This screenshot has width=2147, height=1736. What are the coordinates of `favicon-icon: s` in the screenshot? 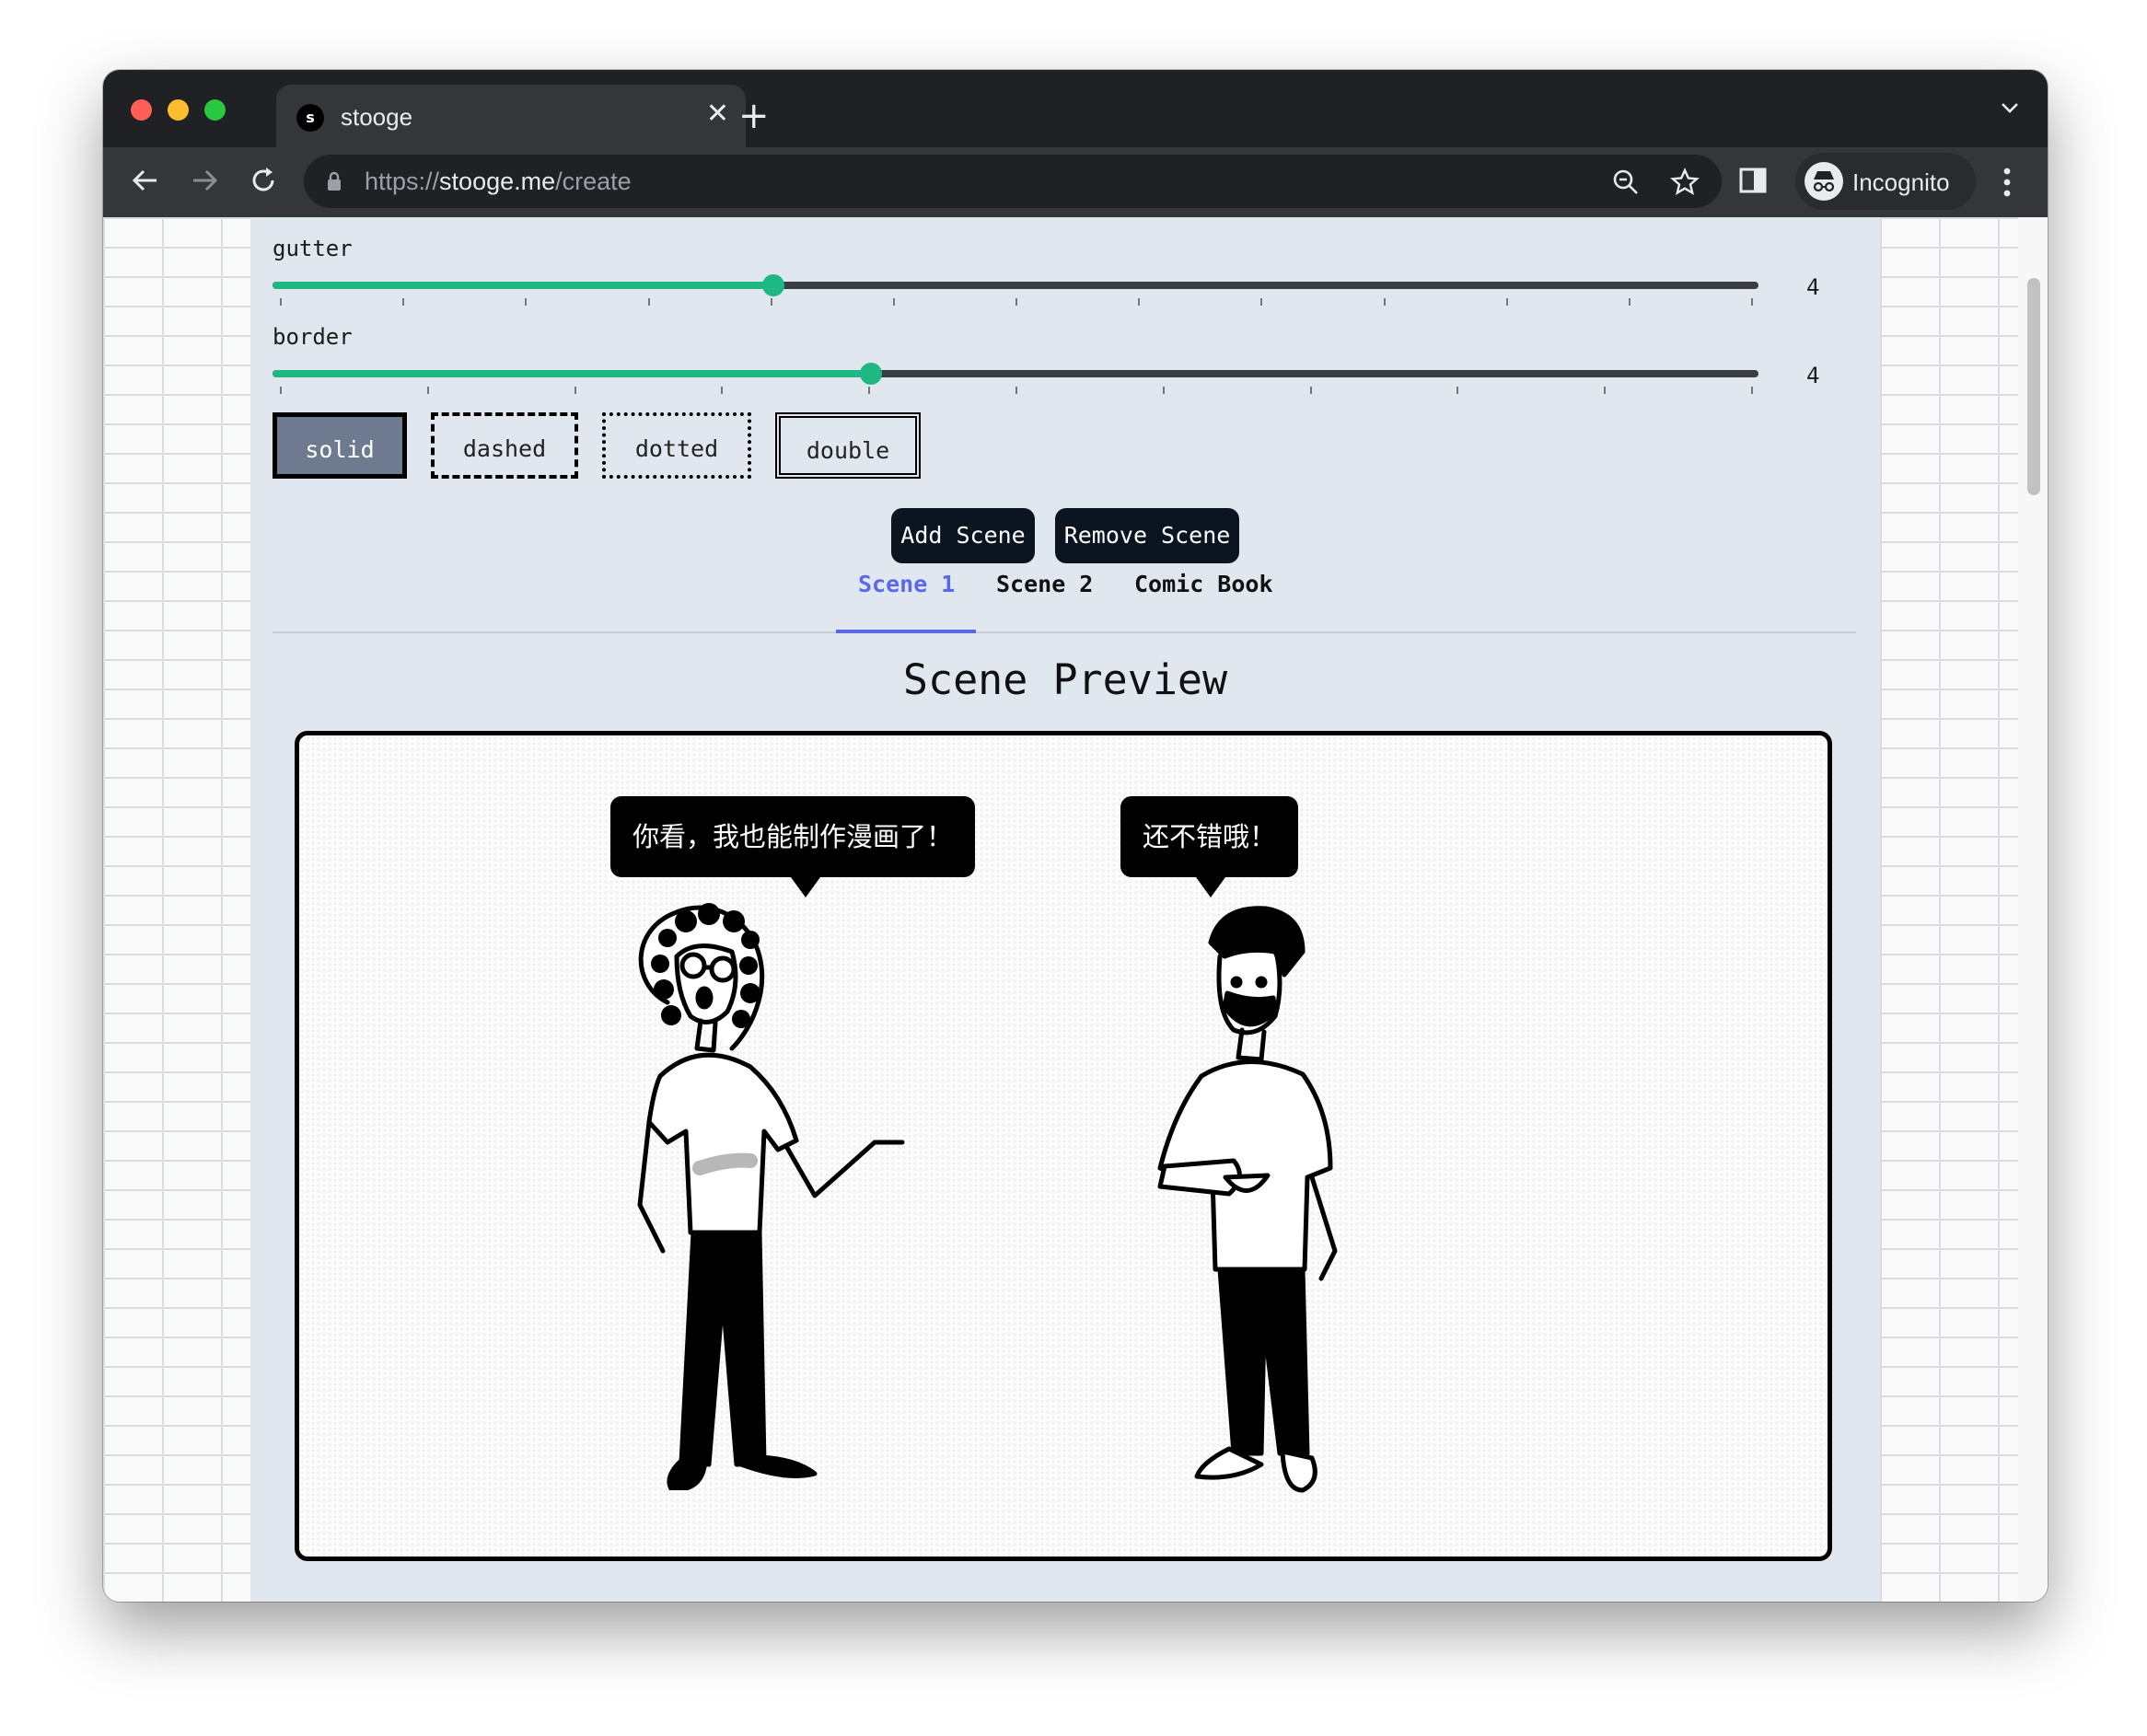 It's located at (310, 118).